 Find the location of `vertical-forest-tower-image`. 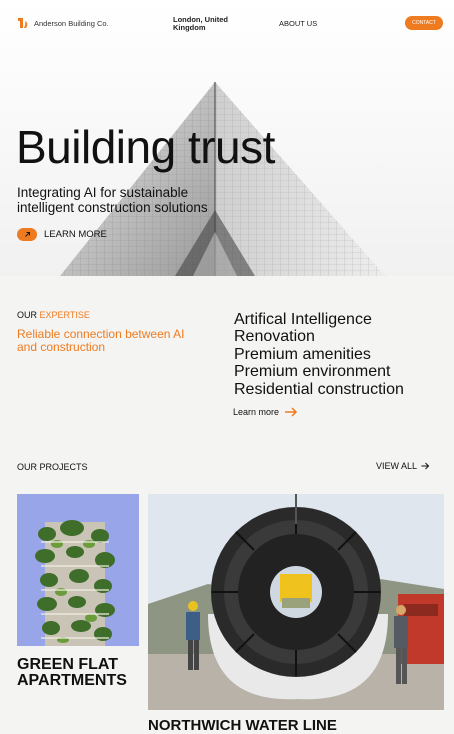

vertical-forest-tower-image is located at coordinates (78, 570).